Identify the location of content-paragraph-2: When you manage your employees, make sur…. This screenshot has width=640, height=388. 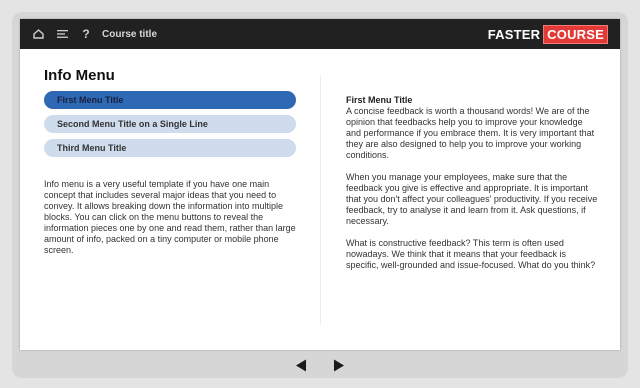
(472, 199).